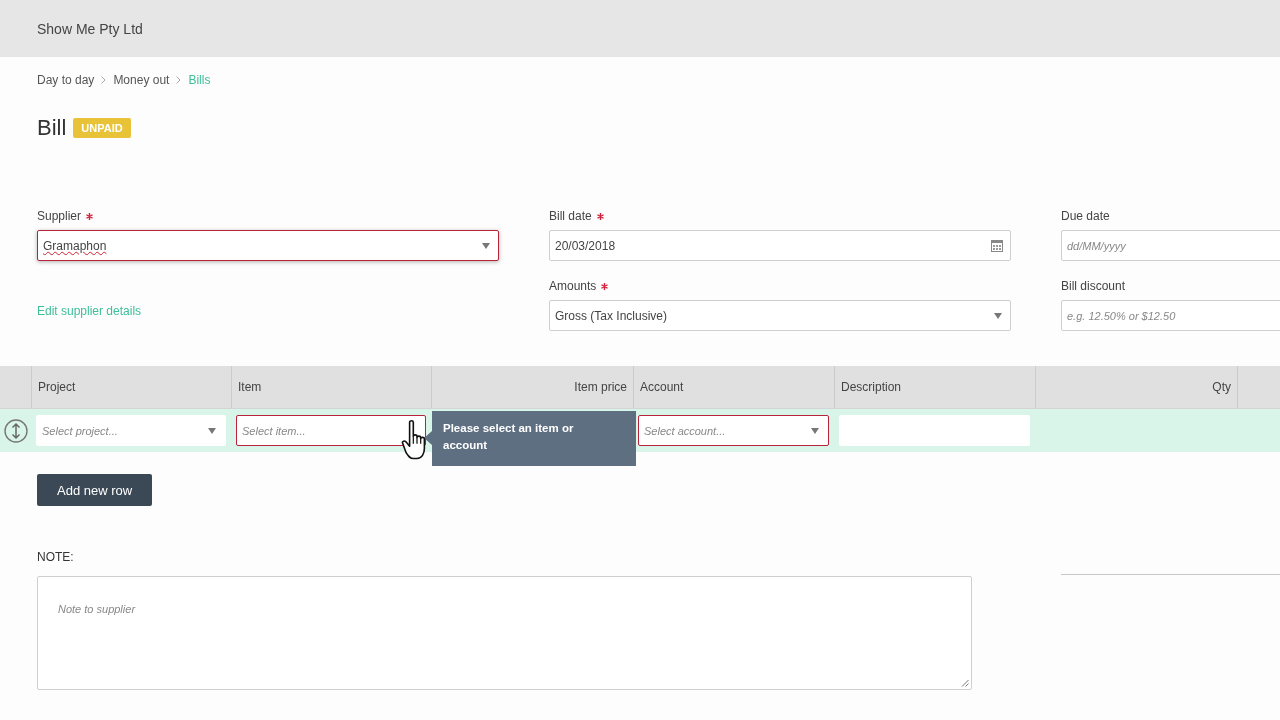  What do you see at coordinates (90, 28) in the screenshot?
I see `company-name: Show Me Pty Ltd` at bounding box center [90, 28].